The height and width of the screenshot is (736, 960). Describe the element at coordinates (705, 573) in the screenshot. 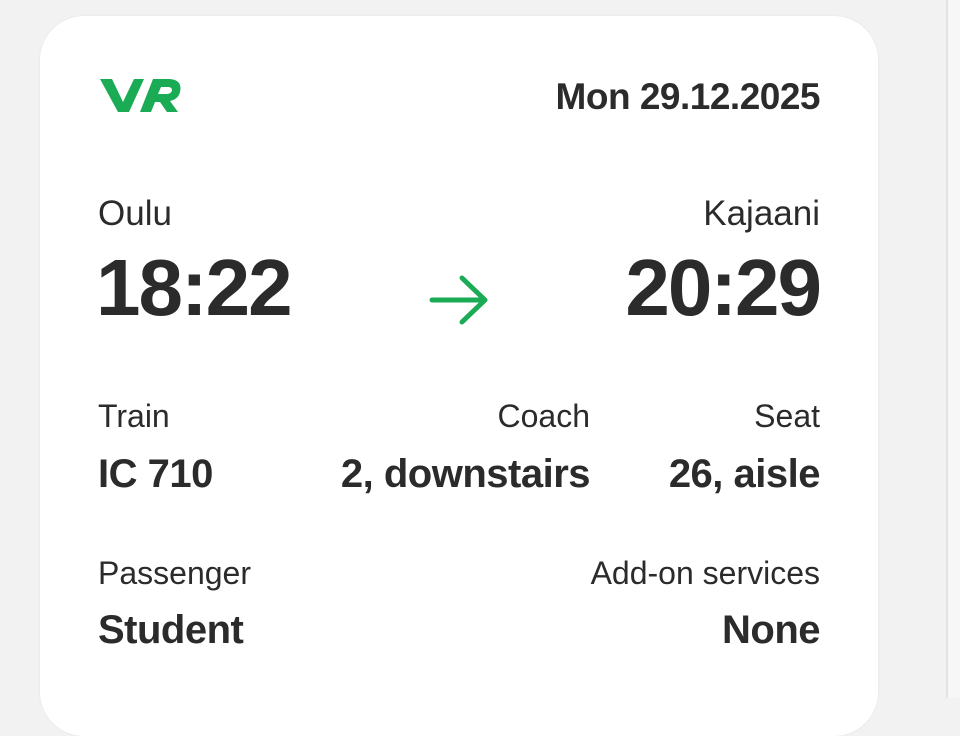

I see `addons-label: Add-on services` at that location.